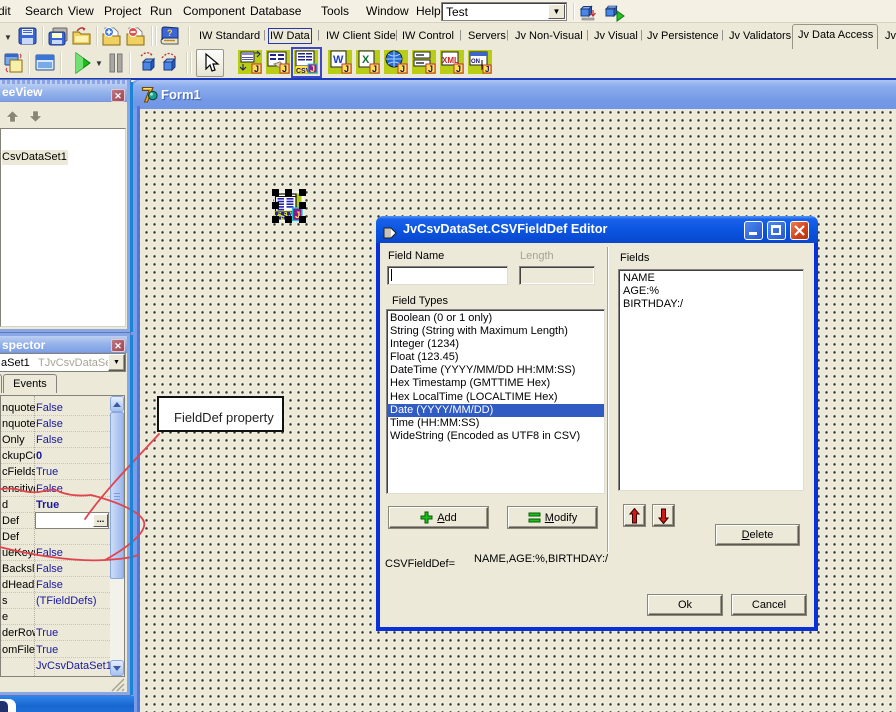  I want to click on svg-text: ON, so click(475, 62).